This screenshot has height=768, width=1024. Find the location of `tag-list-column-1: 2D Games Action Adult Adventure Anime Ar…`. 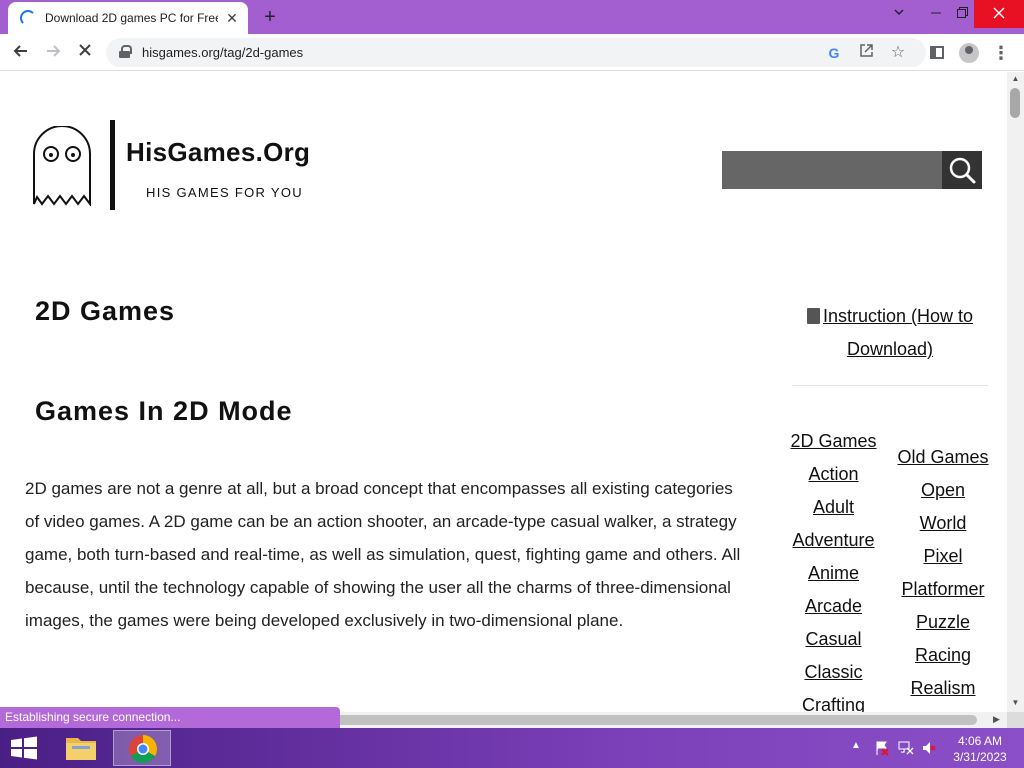

tag-list-column-1: 2D Games Action Adult Adventure Anime Ar… is located at coordinates (833, 568).